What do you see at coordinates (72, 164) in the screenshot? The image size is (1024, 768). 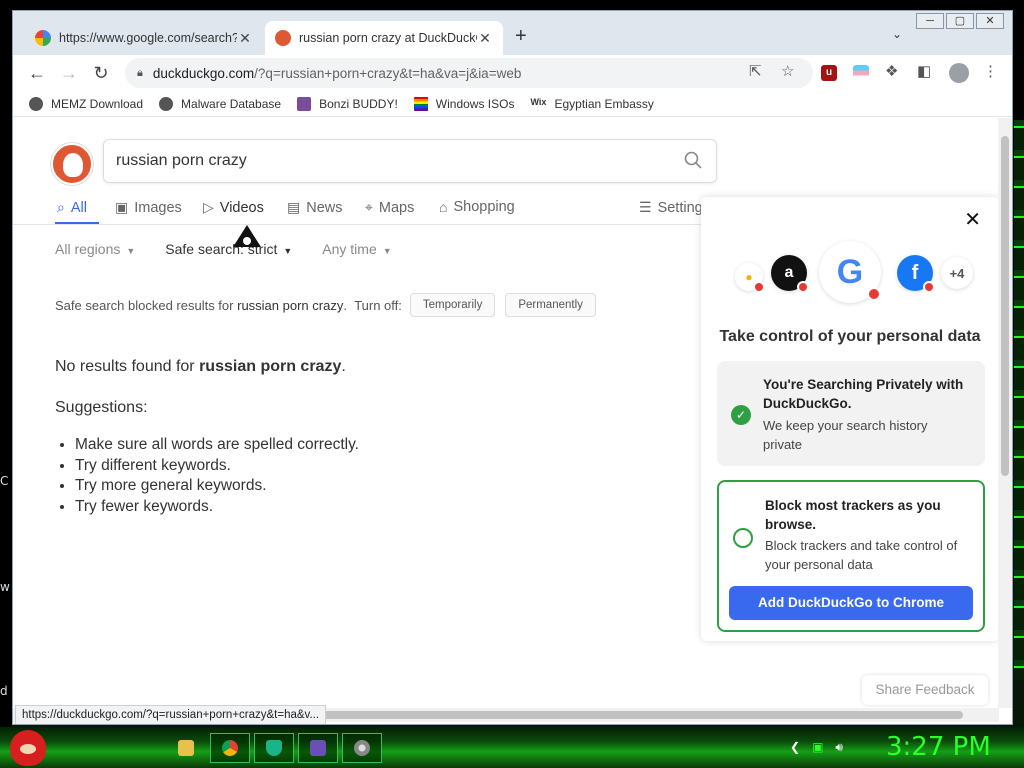 I see `duckduckgo-logo` at bounding box center [72, 164].